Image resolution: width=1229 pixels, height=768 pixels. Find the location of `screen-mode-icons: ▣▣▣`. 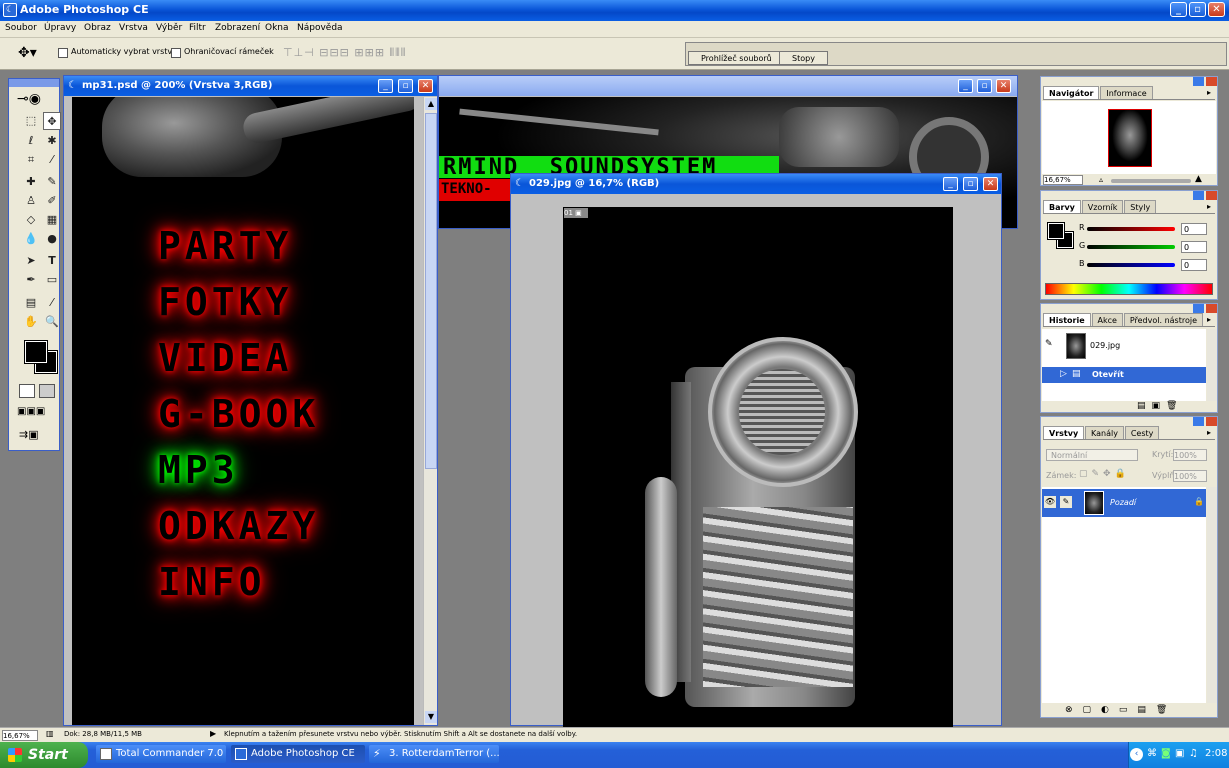

screen-mode-icons: ▣▣▣ is located at coordinates (31, 411).